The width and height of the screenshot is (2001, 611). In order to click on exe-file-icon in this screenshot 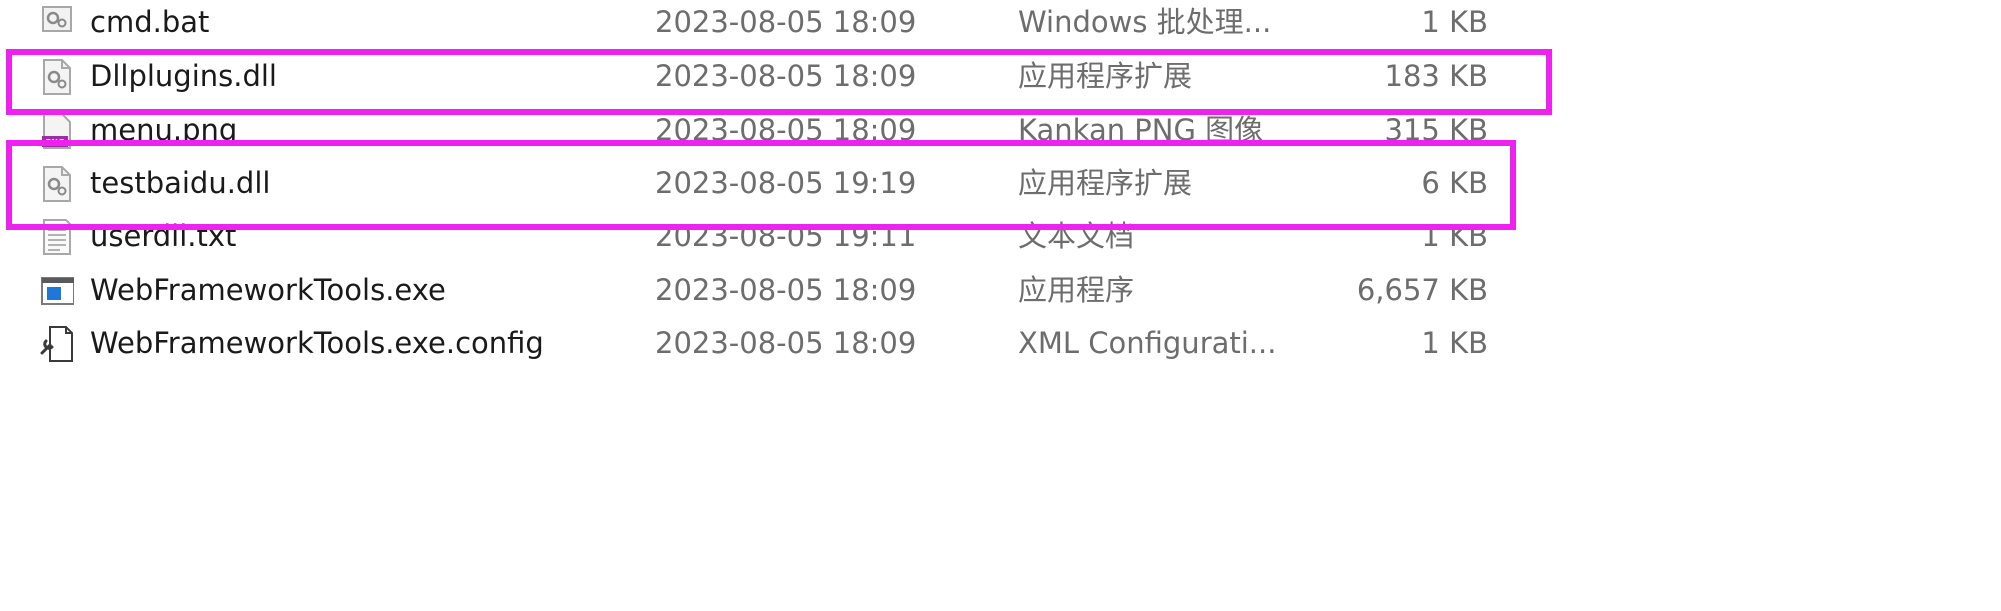, I will do `click(57, 291)`.